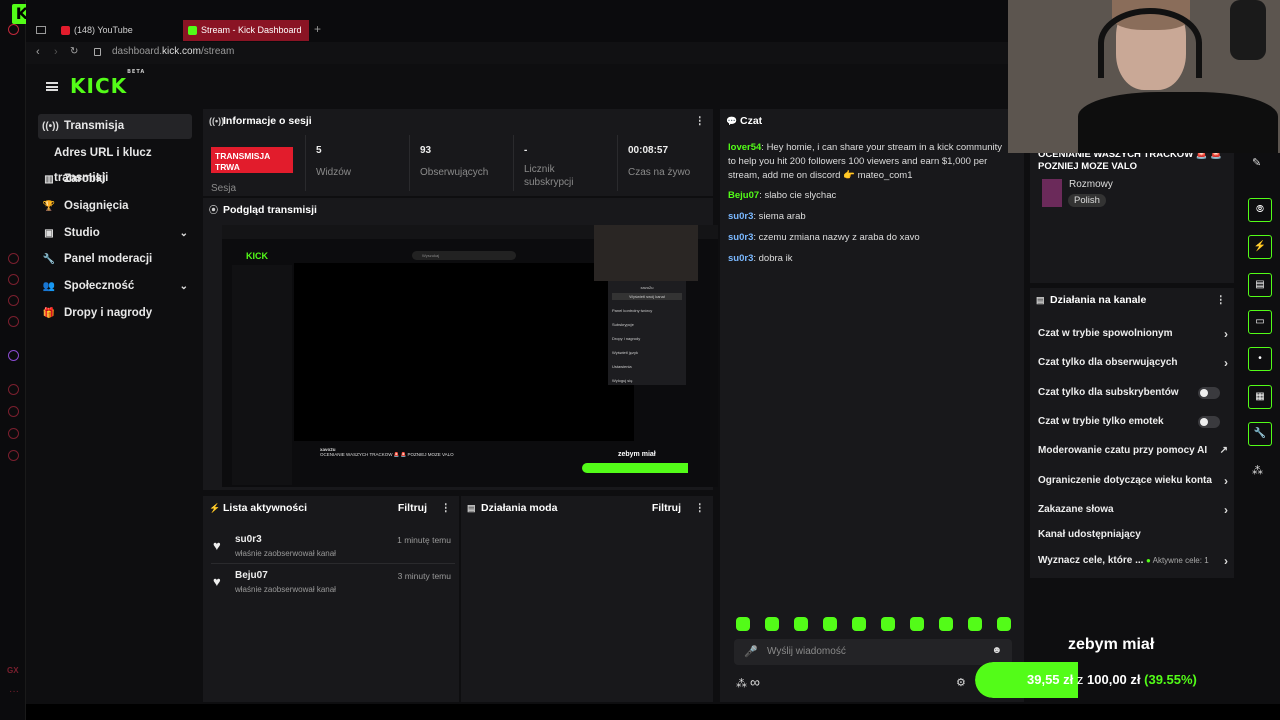  Describe the element at coordinates (1260, 285) in the screenshot. I see `document-icon: ▤` at that location.